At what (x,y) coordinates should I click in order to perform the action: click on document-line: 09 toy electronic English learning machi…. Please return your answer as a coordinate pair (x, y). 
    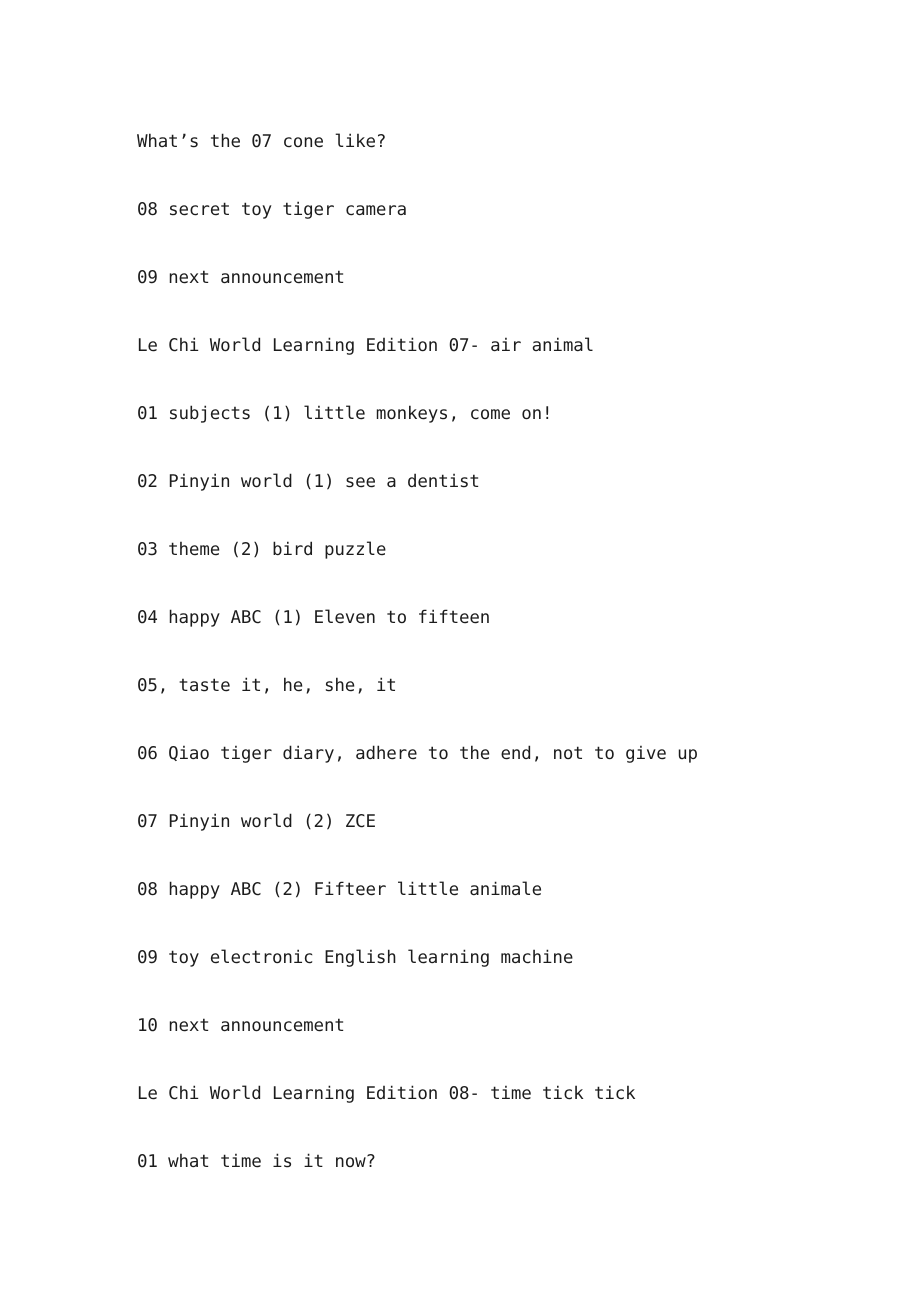
    Looking at the image, I should click on (355, 958).